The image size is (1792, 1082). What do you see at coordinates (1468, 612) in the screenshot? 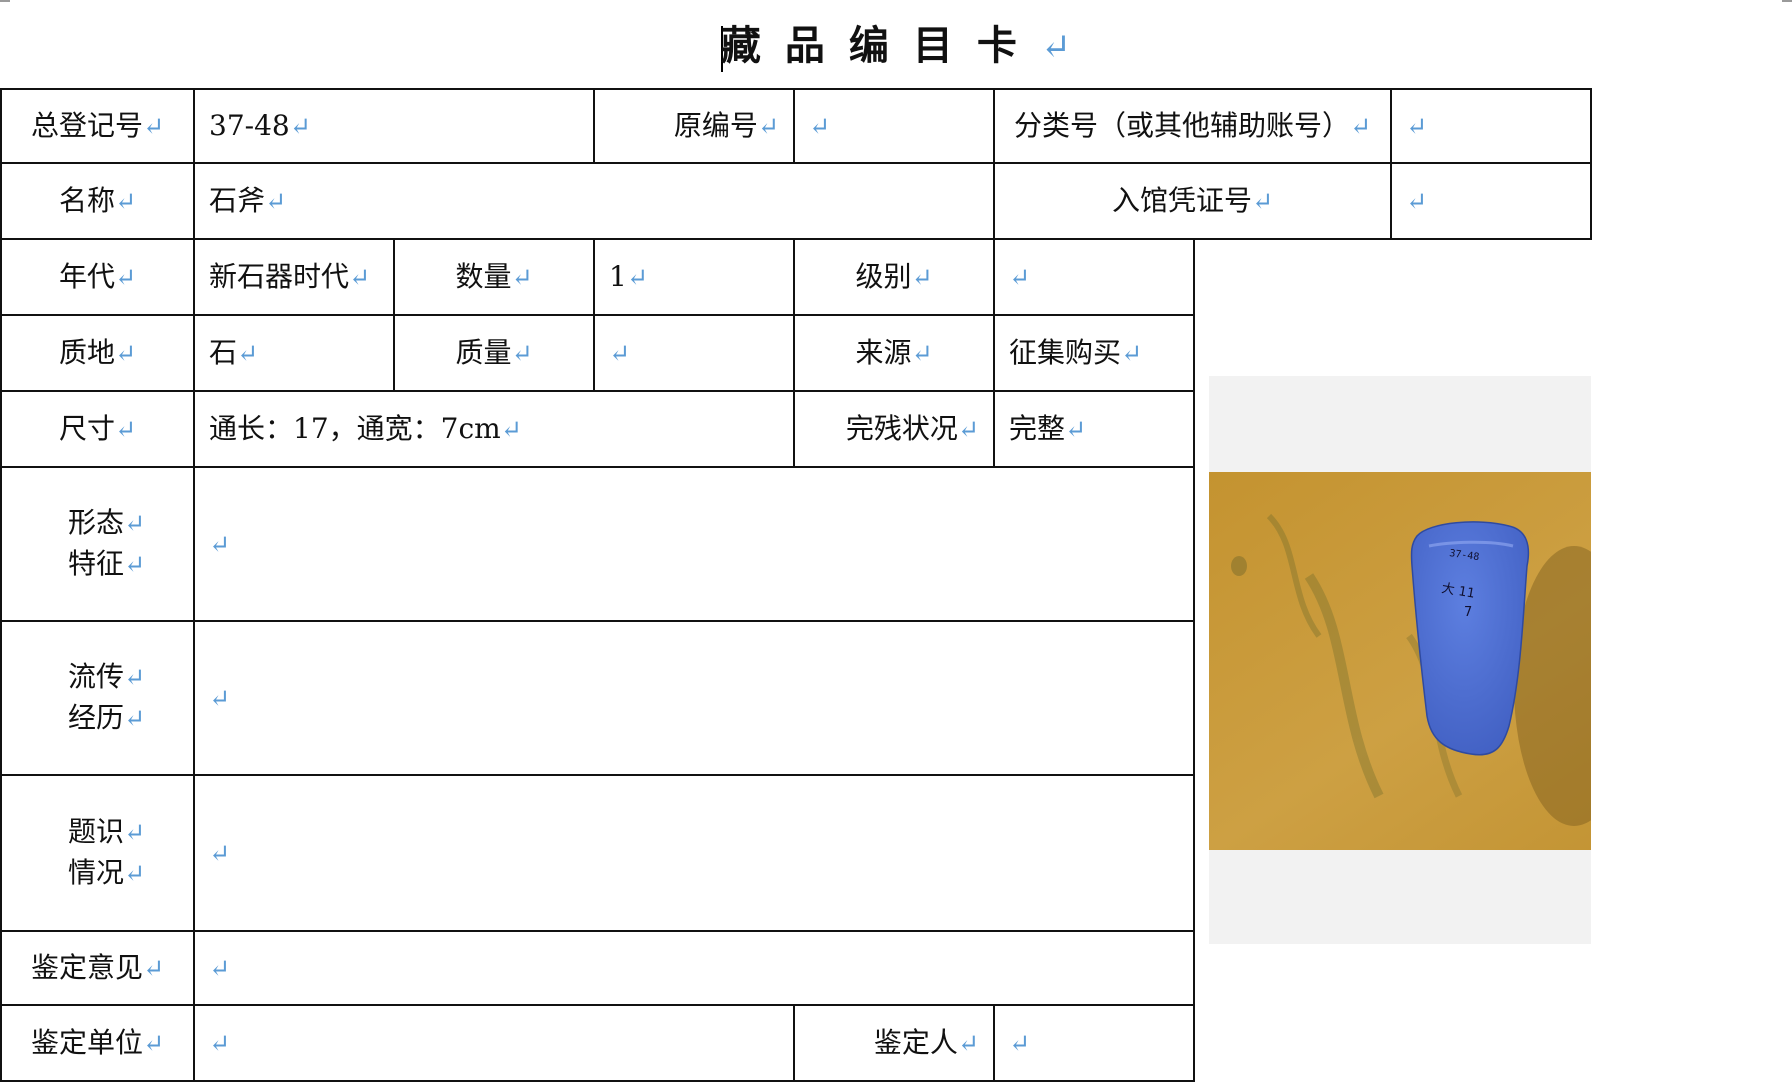
I see `axe-ink-digit: 7` at bounding box center [1468, 612].